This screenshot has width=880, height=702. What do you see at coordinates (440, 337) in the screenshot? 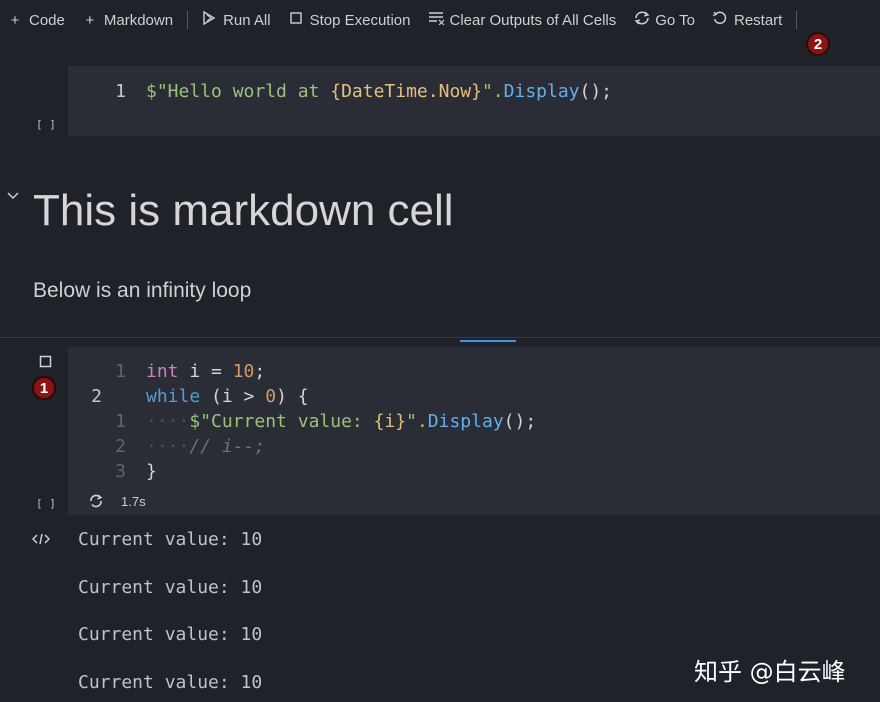
I see `cell-divider` at bounding box center [440, 337].